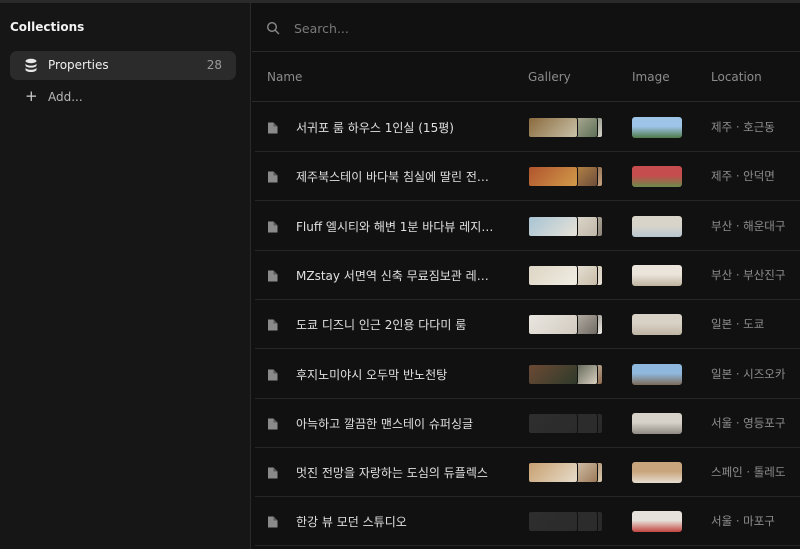  Describe the element at coordinates (549, 77) in the screenshot. I see `column-header-gallery: Gallery` at that location.